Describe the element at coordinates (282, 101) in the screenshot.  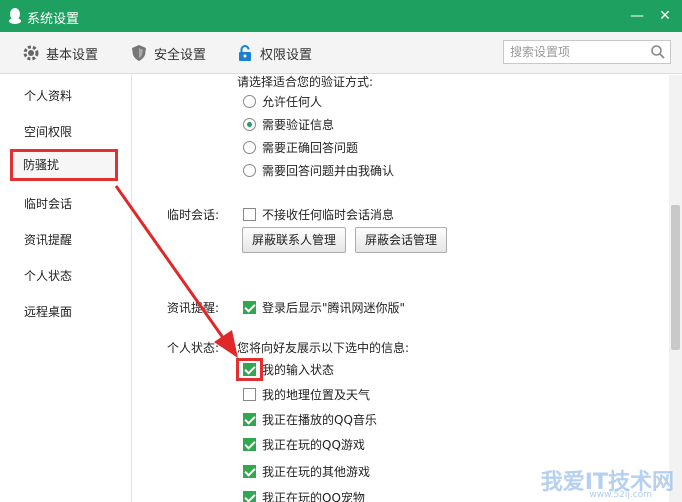
I see `verify-option-anyone: 允许任何人` at that location.